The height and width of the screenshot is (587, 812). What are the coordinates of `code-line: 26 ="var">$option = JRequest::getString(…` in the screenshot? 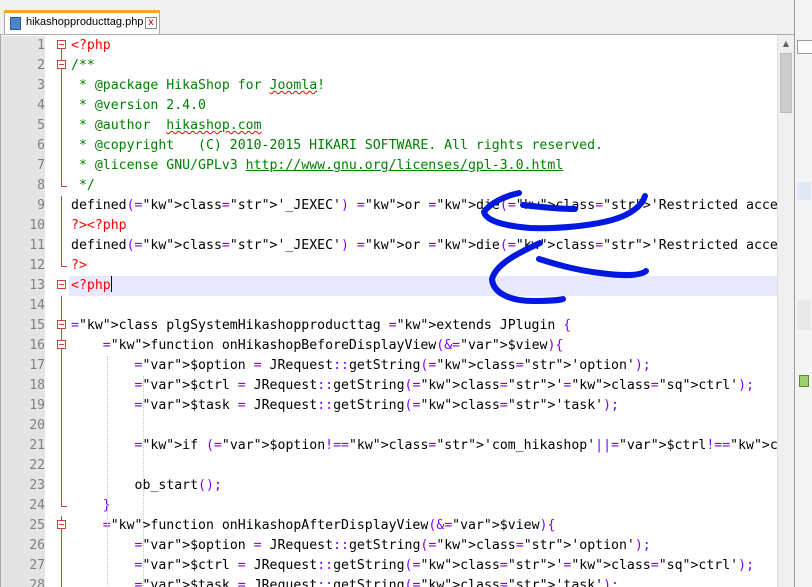 It's located at (397, 546).